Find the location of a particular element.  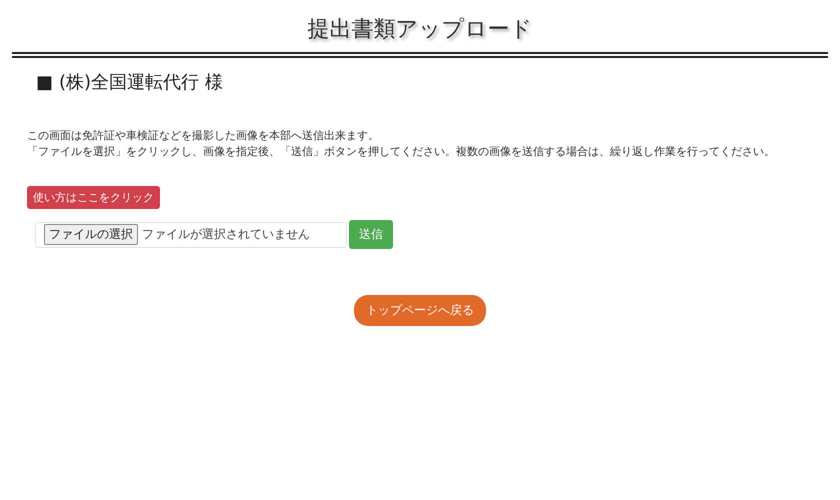

square-marker: ■ is located at coordinates (45, 82).